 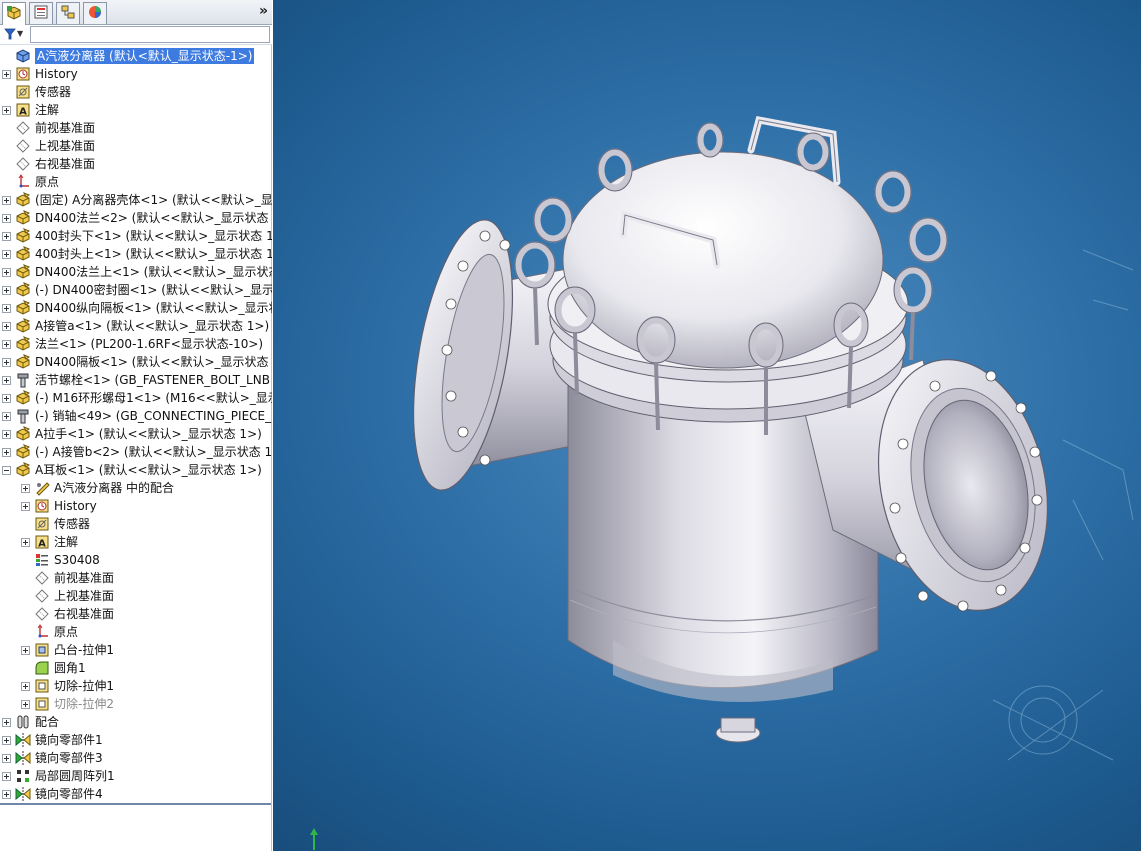 What do you see at coordinates (136, 12) in the screenshot?
I see `manager-tab-bar: »` at bounding box center [136, 12].